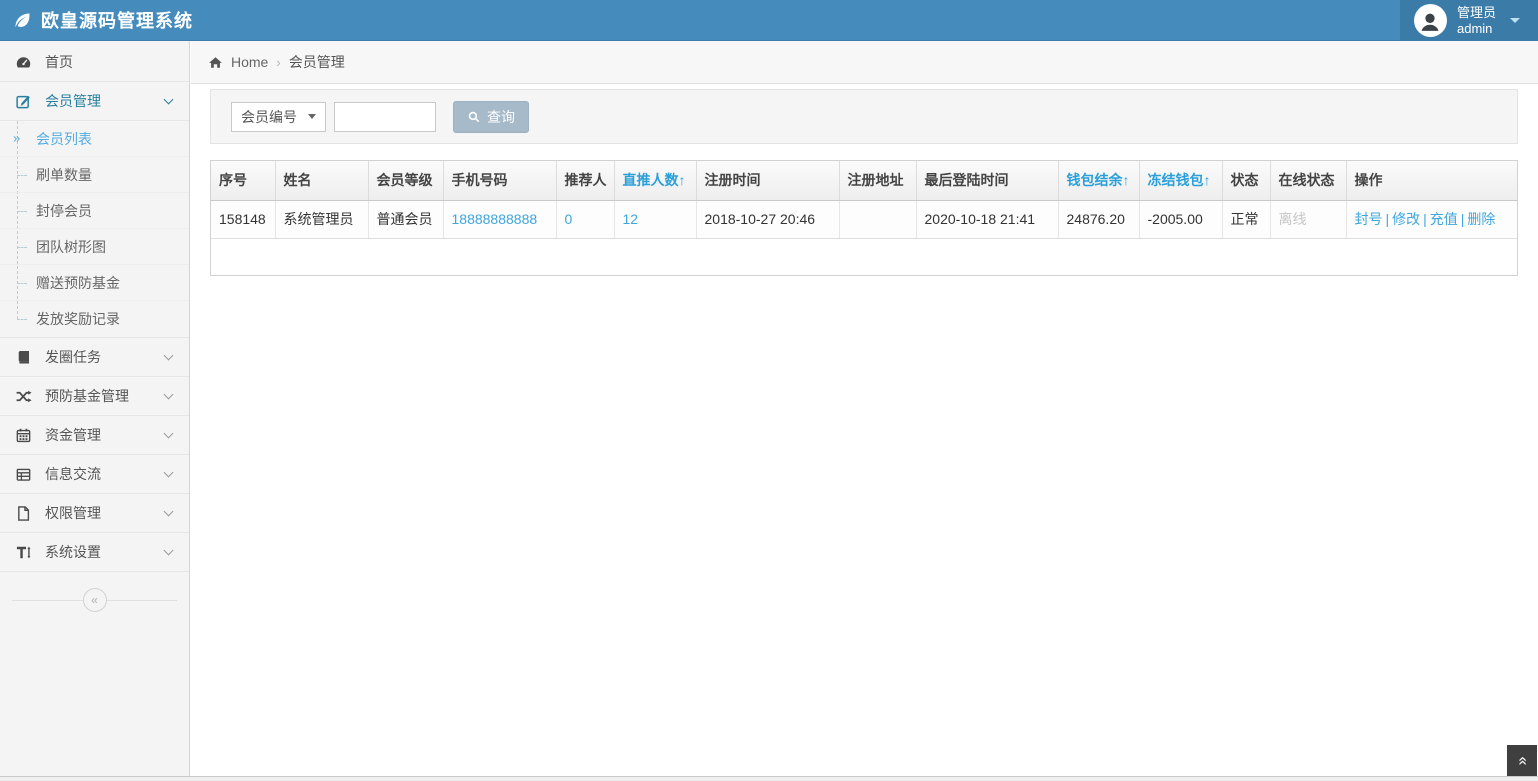  Describe the element at coordinates (1369, 219) in the screenshot. I see `ban-action-link: 封号` at that location.